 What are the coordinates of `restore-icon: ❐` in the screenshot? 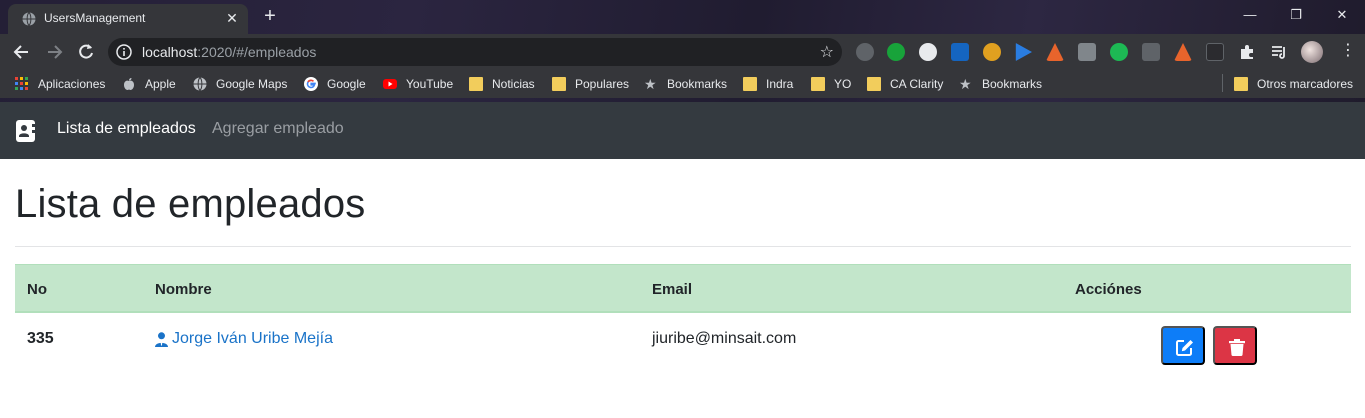 It's located at (1296, 16).